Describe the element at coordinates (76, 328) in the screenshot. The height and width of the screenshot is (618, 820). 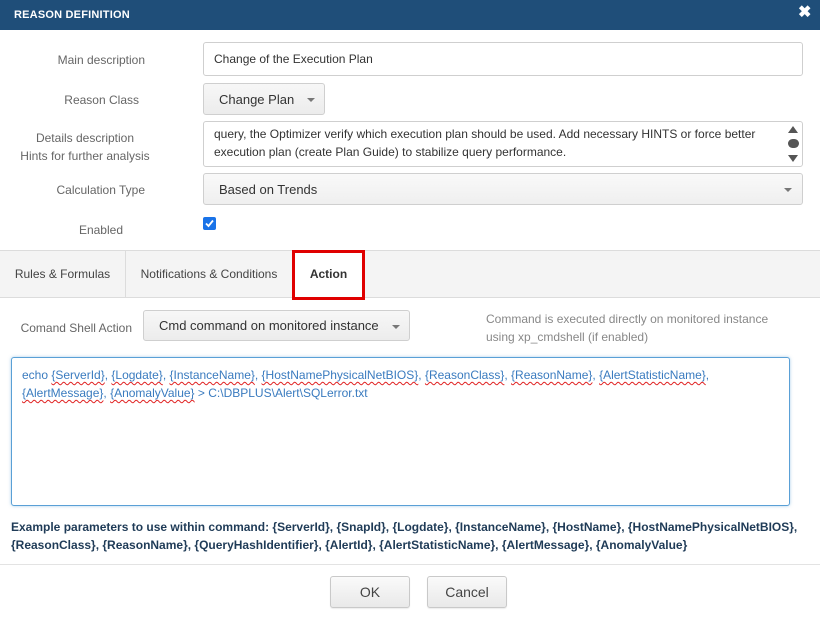
I see `shell-action-label: Comand Shell Action` at that location.